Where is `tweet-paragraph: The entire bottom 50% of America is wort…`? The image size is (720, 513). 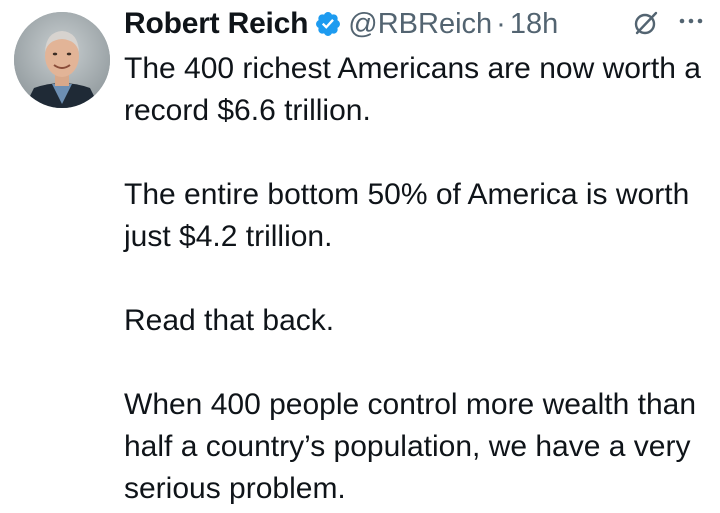 tweet-paragraph: The entire bottom 50% of America is wort… is located at coordinates (407, 215).